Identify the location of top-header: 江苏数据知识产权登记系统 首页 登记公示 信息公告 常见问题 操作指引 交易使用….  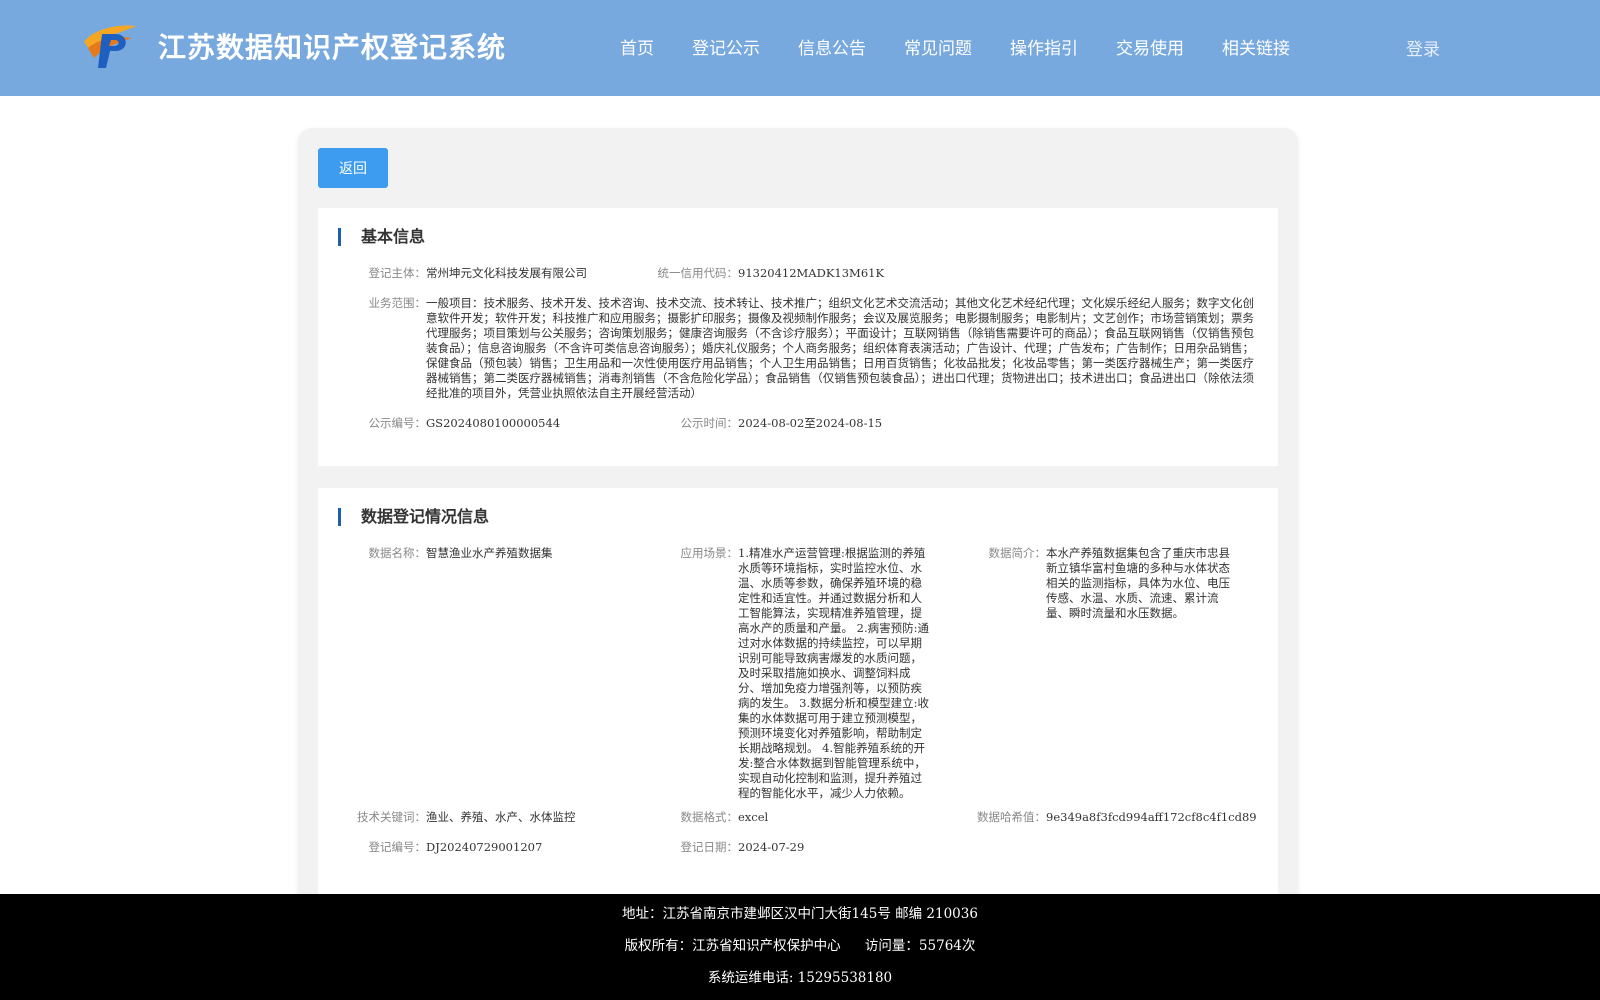
(800, 48).